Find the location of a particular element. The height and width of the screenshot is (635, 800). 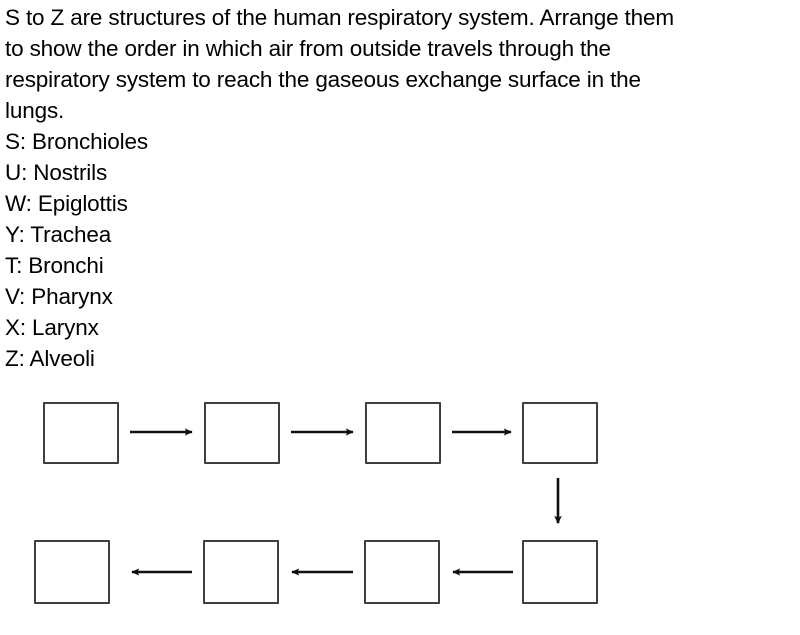

structure-key-item-s: S: Bronchioles is located at coordinates (76, 141).